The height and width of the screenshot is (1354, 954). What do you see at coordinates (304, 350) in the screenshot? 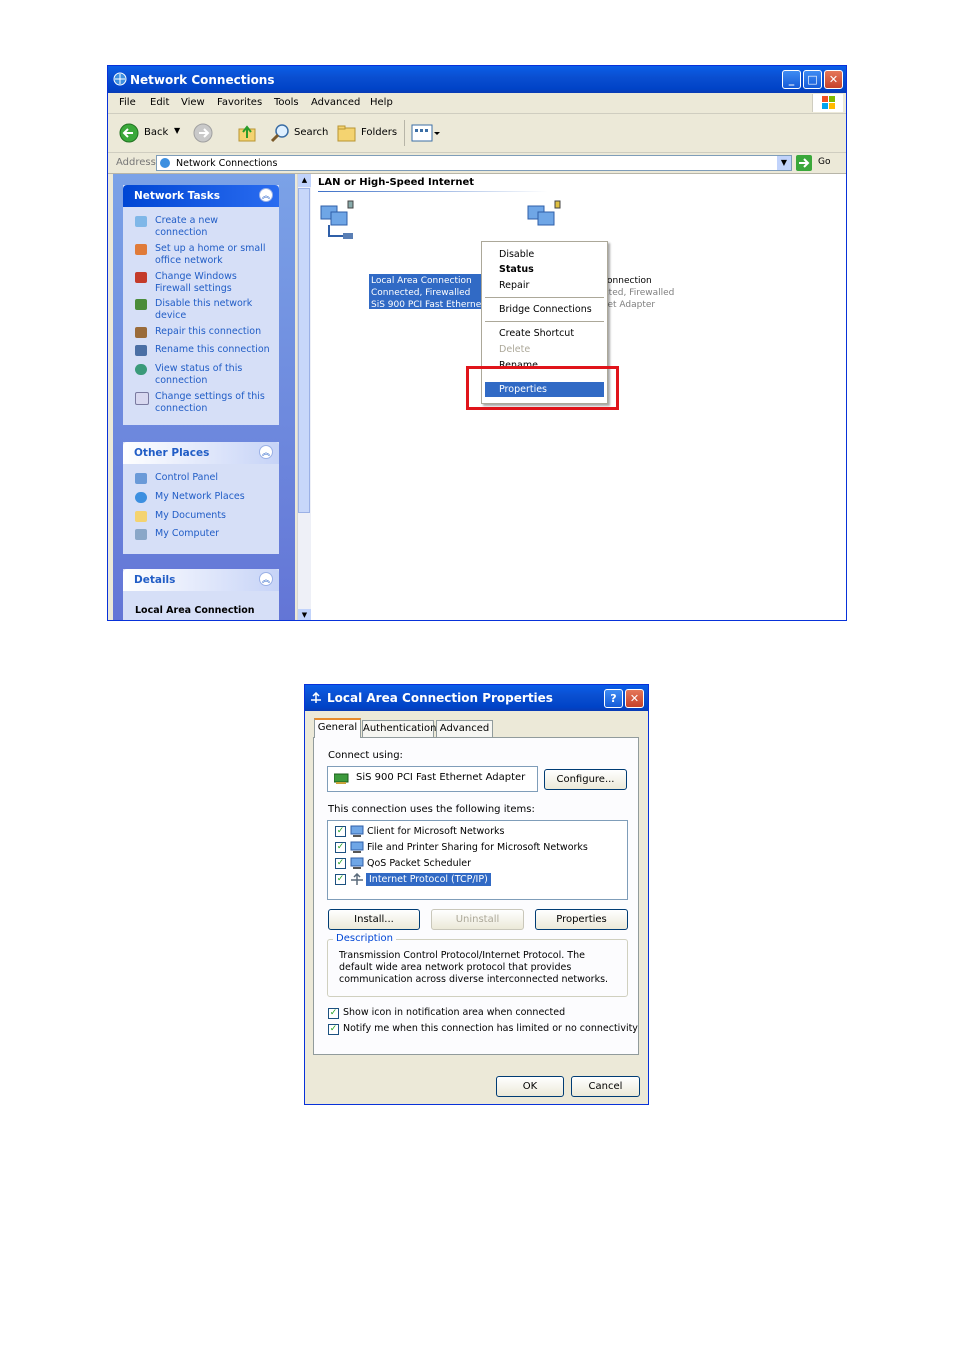
I see `scroll-thumb` at bounding box center [304, 350].